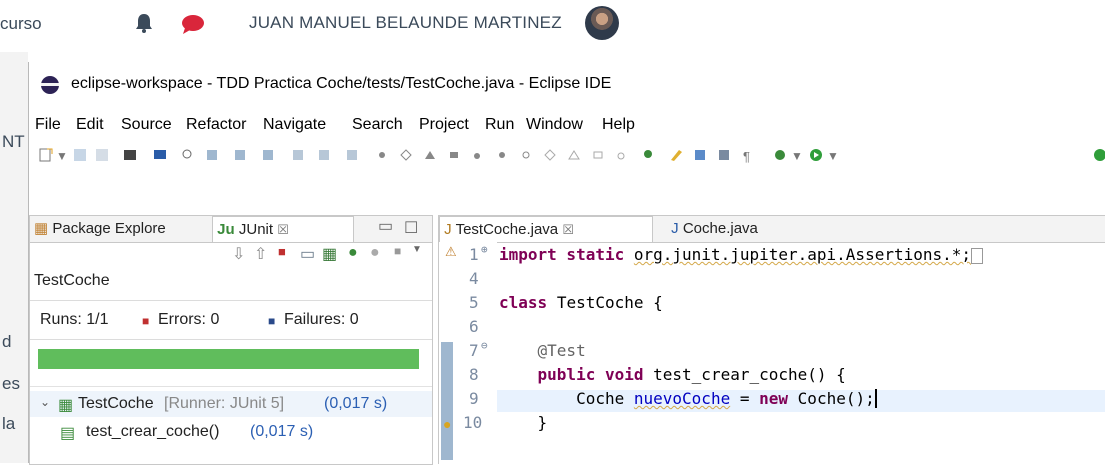 This screenshot has width=1105, height=465. What do you see at coordinates (66, 405) in the screenshot?
I see `test-suite-icon: ▦` at bounding box center [66, 405].